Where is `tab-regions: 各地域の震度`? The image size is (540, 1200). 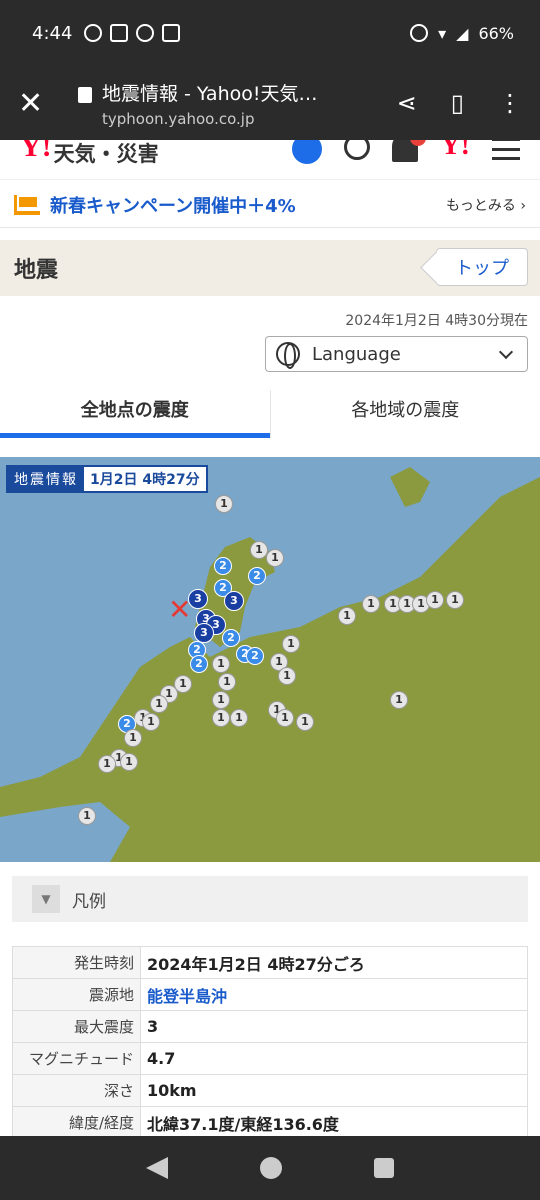 tab-regions: 各地域の震度 is located at coordinates (404, 414).